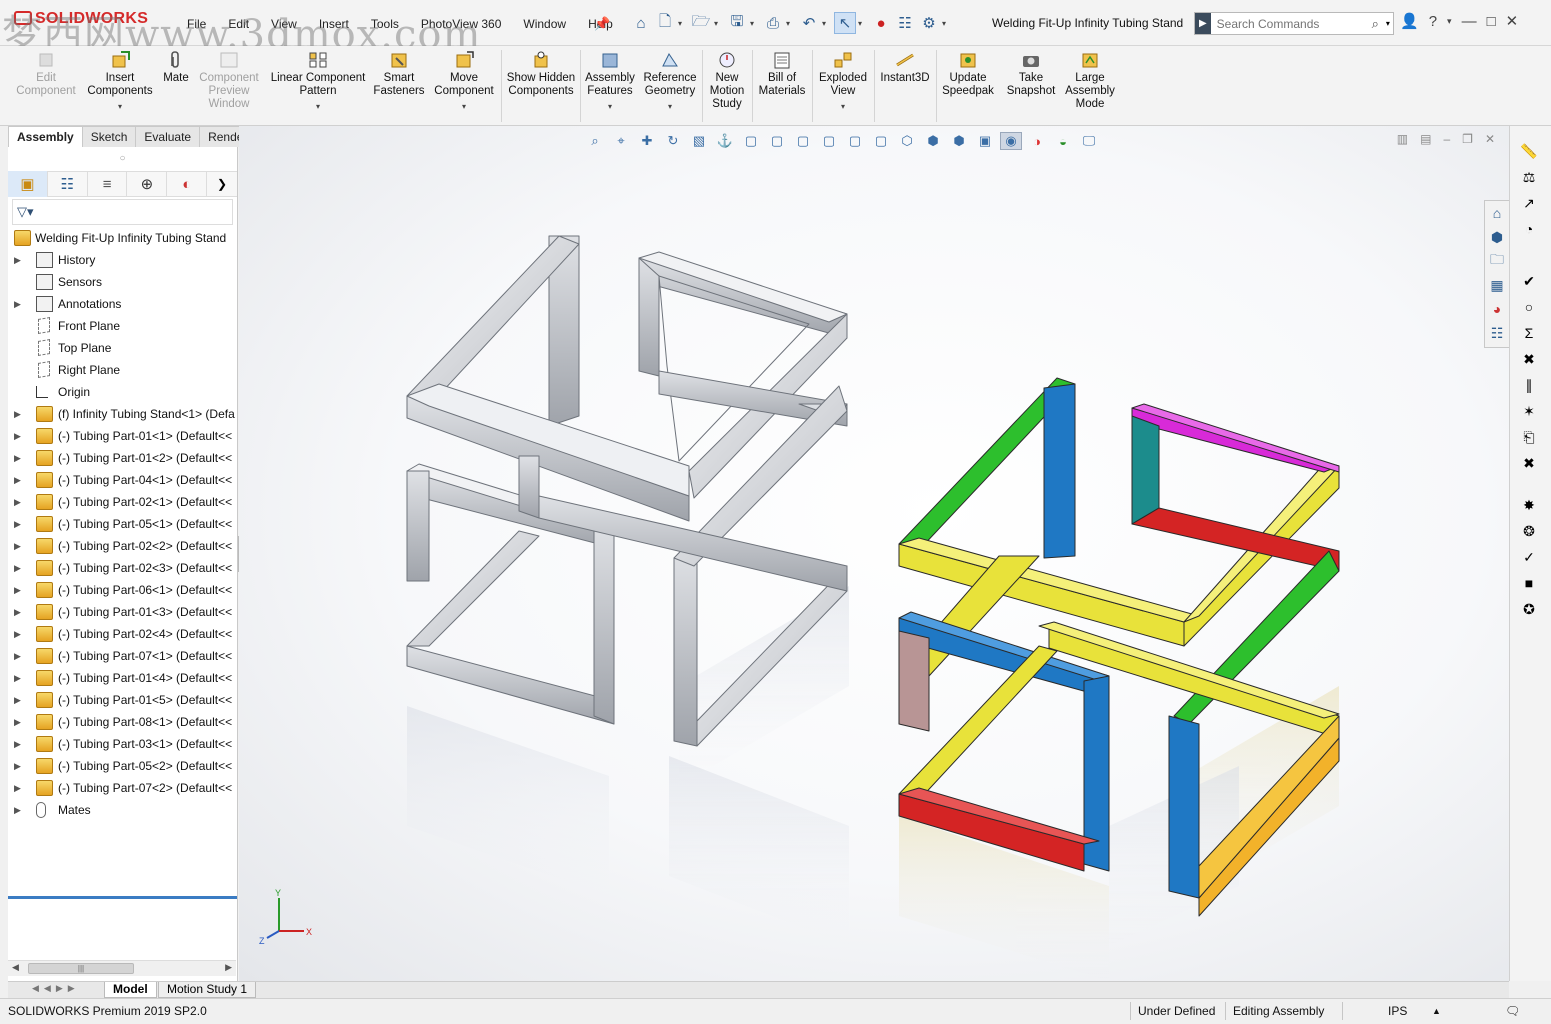 The width and height of the screenshot is (1551, 1024). Describe the element at coordinates (1397, 1011) in the screenshot. I see `unit-system: IPS` at that location.